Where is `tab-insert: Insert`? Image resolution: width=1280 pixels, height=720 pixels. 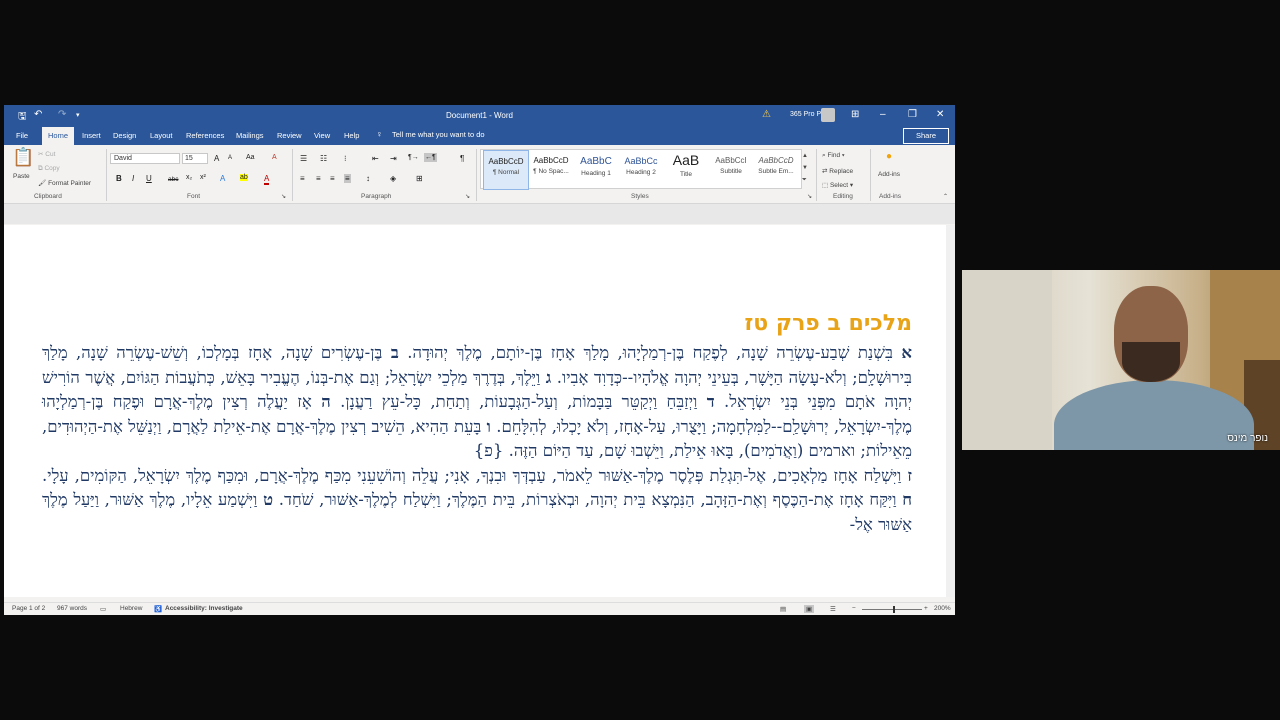
tab-insert: Insert is located at coordinates (91, 135).